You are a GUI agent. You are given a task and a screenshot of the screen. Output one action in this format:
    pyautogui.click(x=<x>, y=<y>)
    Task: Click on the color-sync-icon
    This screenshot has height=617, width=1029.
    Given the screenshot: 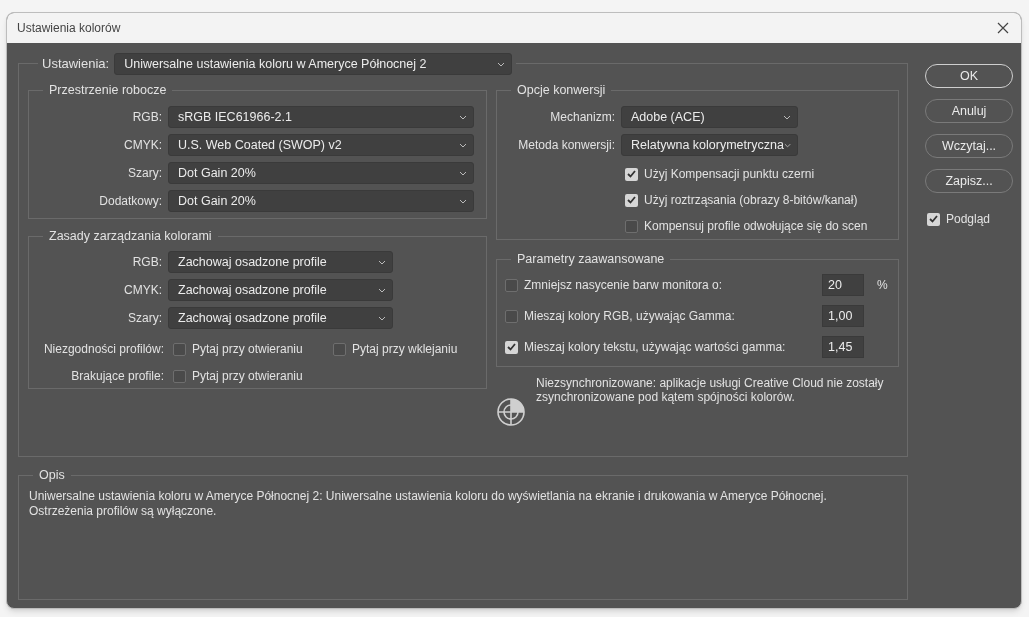 What is the action you would take?
    pyautogui.click(x=511, y=412)
    